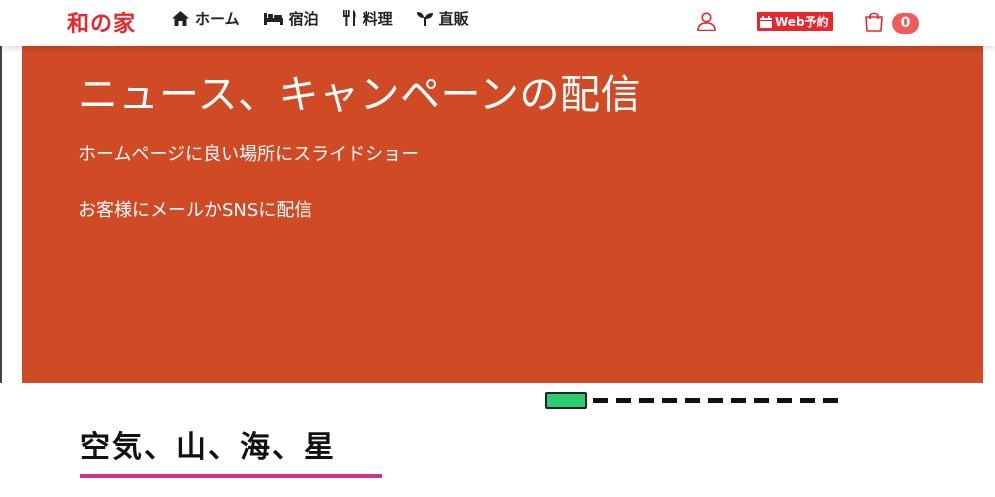  What do you see at coordinates (273, 19) in the screenshot?
I see `bed-icon` at bounding box center [273, 19].